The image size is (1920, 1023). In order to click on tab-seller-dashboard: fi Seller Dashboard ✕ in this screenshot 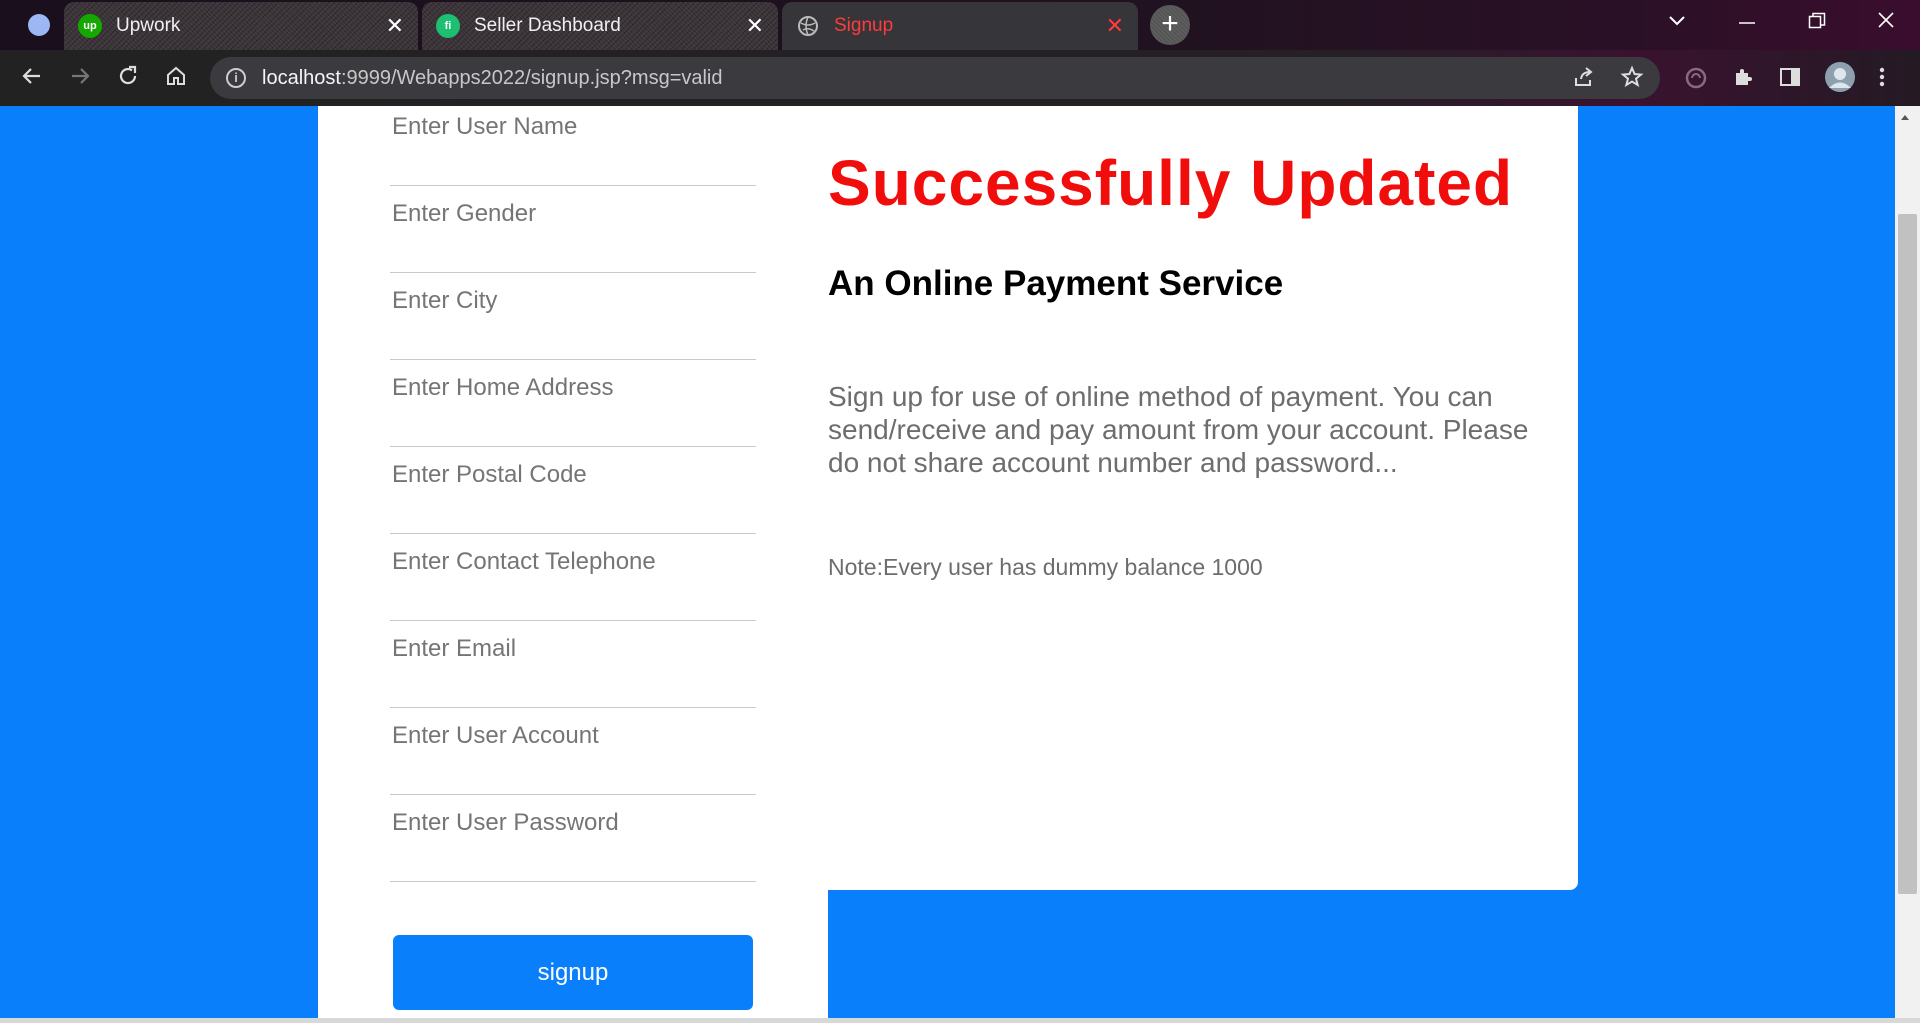, I will do `click(600, 26)`.